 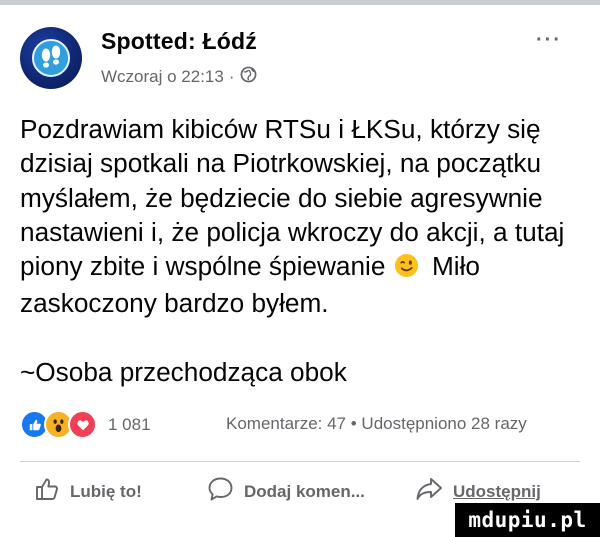 What do you see at coordinates (376, 424) in the screenshot?
I see `engagement-stats: Komentarze: 47 • Udostępniono 28 razy` at bounding box center [376, 424].